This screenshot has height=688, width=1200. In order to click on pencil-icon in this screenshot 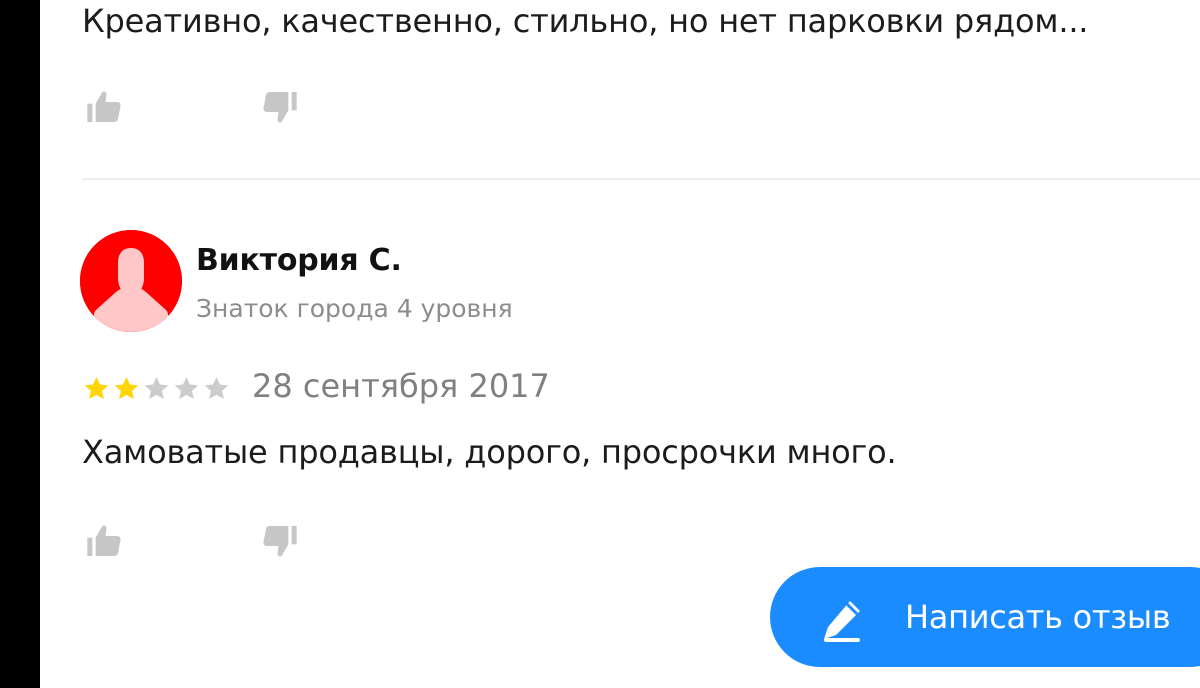, I will do `click(842, 619)`.